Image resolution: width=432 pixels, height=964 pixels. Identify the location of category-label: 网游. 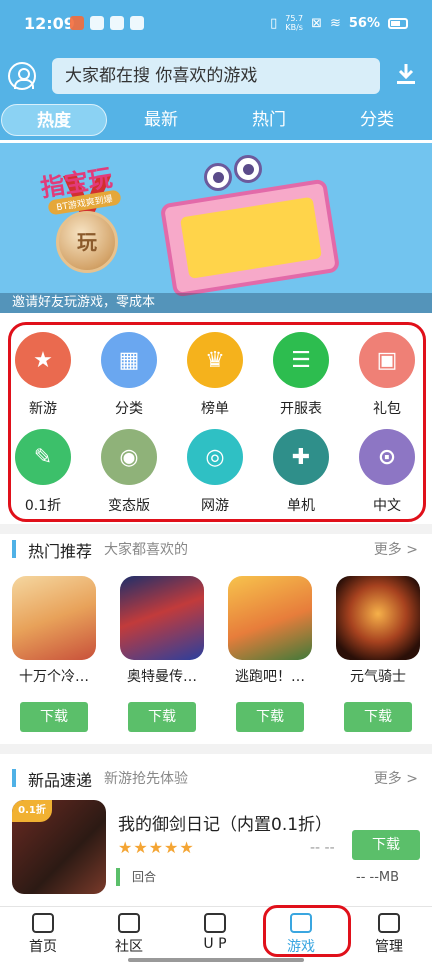
(215, 506).